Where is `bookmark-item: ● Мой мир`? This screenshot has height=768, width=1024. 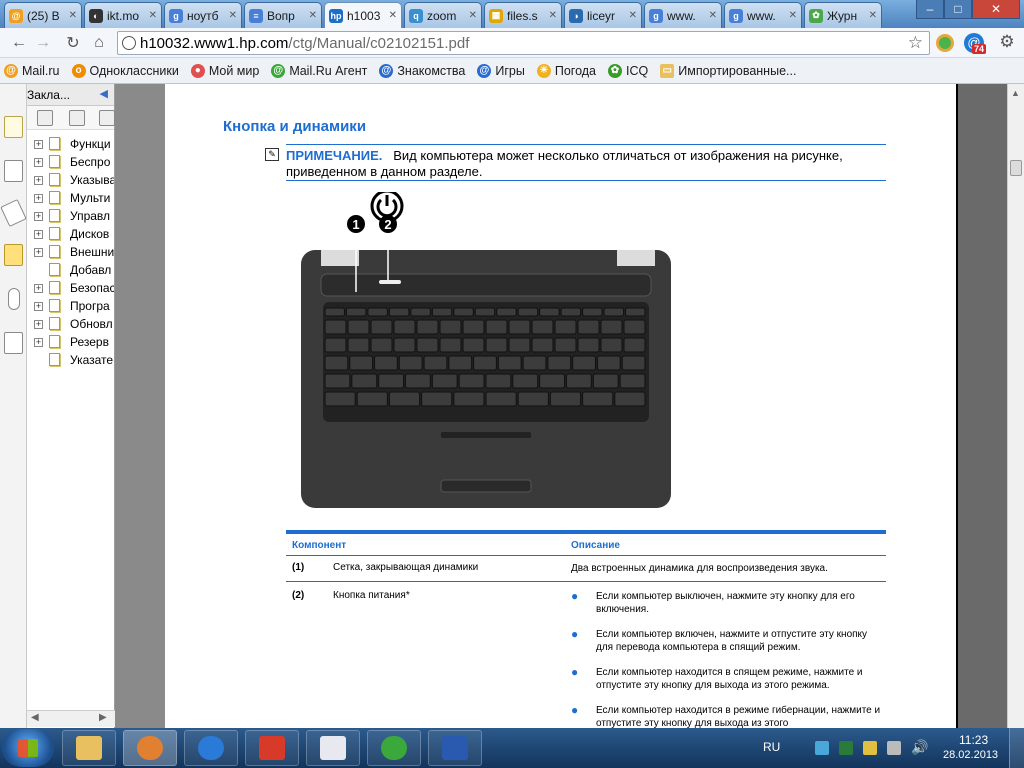
bookmark-item: ● Мой мир is located at coordinates (224, 70).